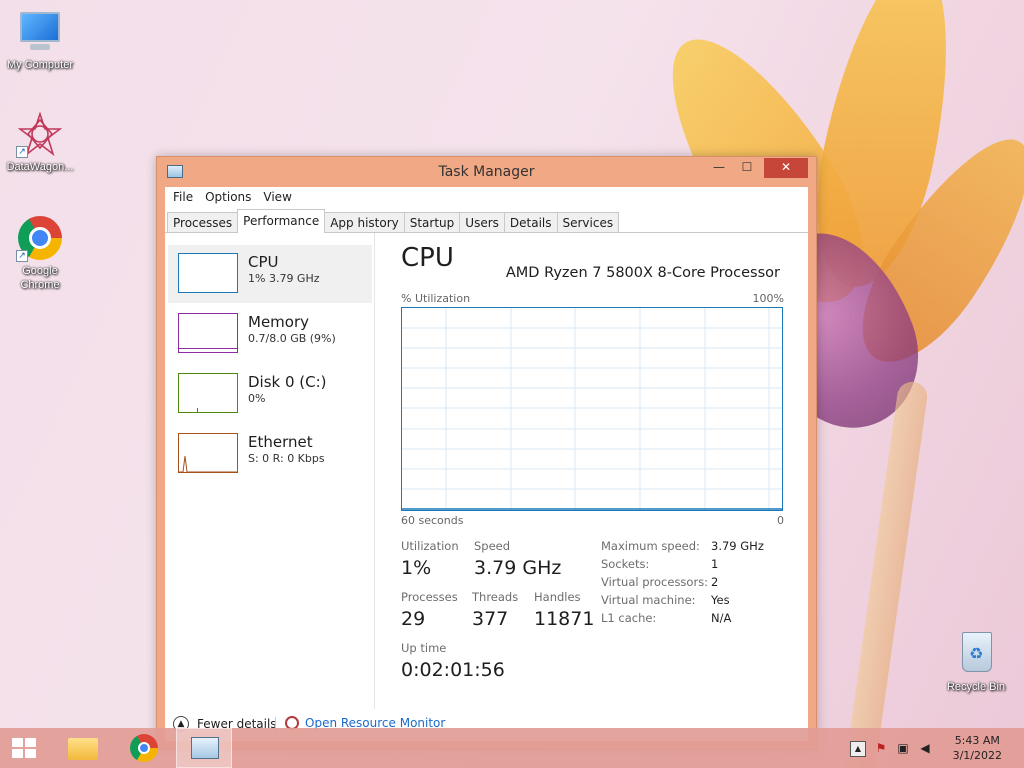  What do you see at coordinates (40, 238) in the screenshot?
I see `chrome-icon: ↗` at bounding box center [40, 238].